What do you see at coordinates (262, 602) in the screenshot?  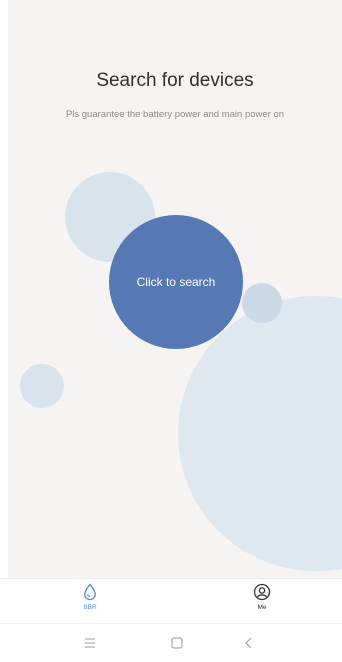 I see `tab-me: Me` at bounding box center [262, 602].